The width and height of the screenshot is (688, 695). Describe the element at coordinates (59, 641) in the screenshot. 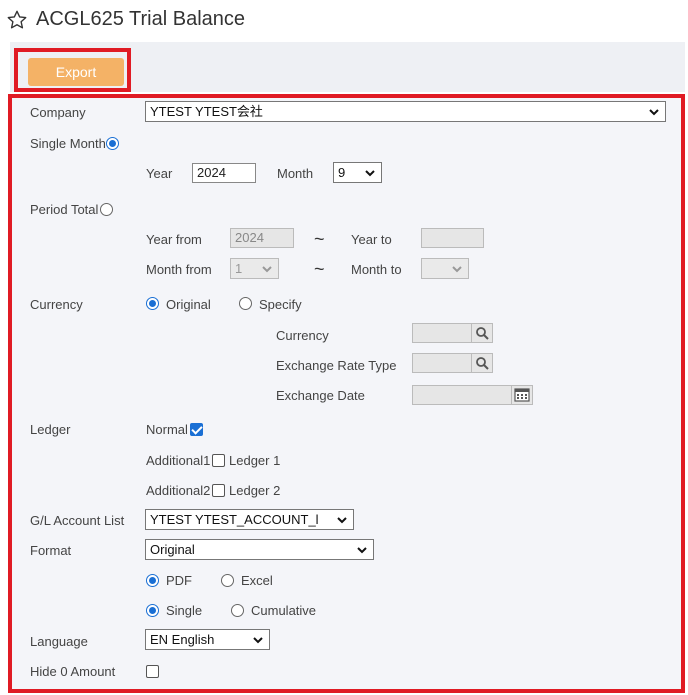

I see `language-label: Language` at that location.